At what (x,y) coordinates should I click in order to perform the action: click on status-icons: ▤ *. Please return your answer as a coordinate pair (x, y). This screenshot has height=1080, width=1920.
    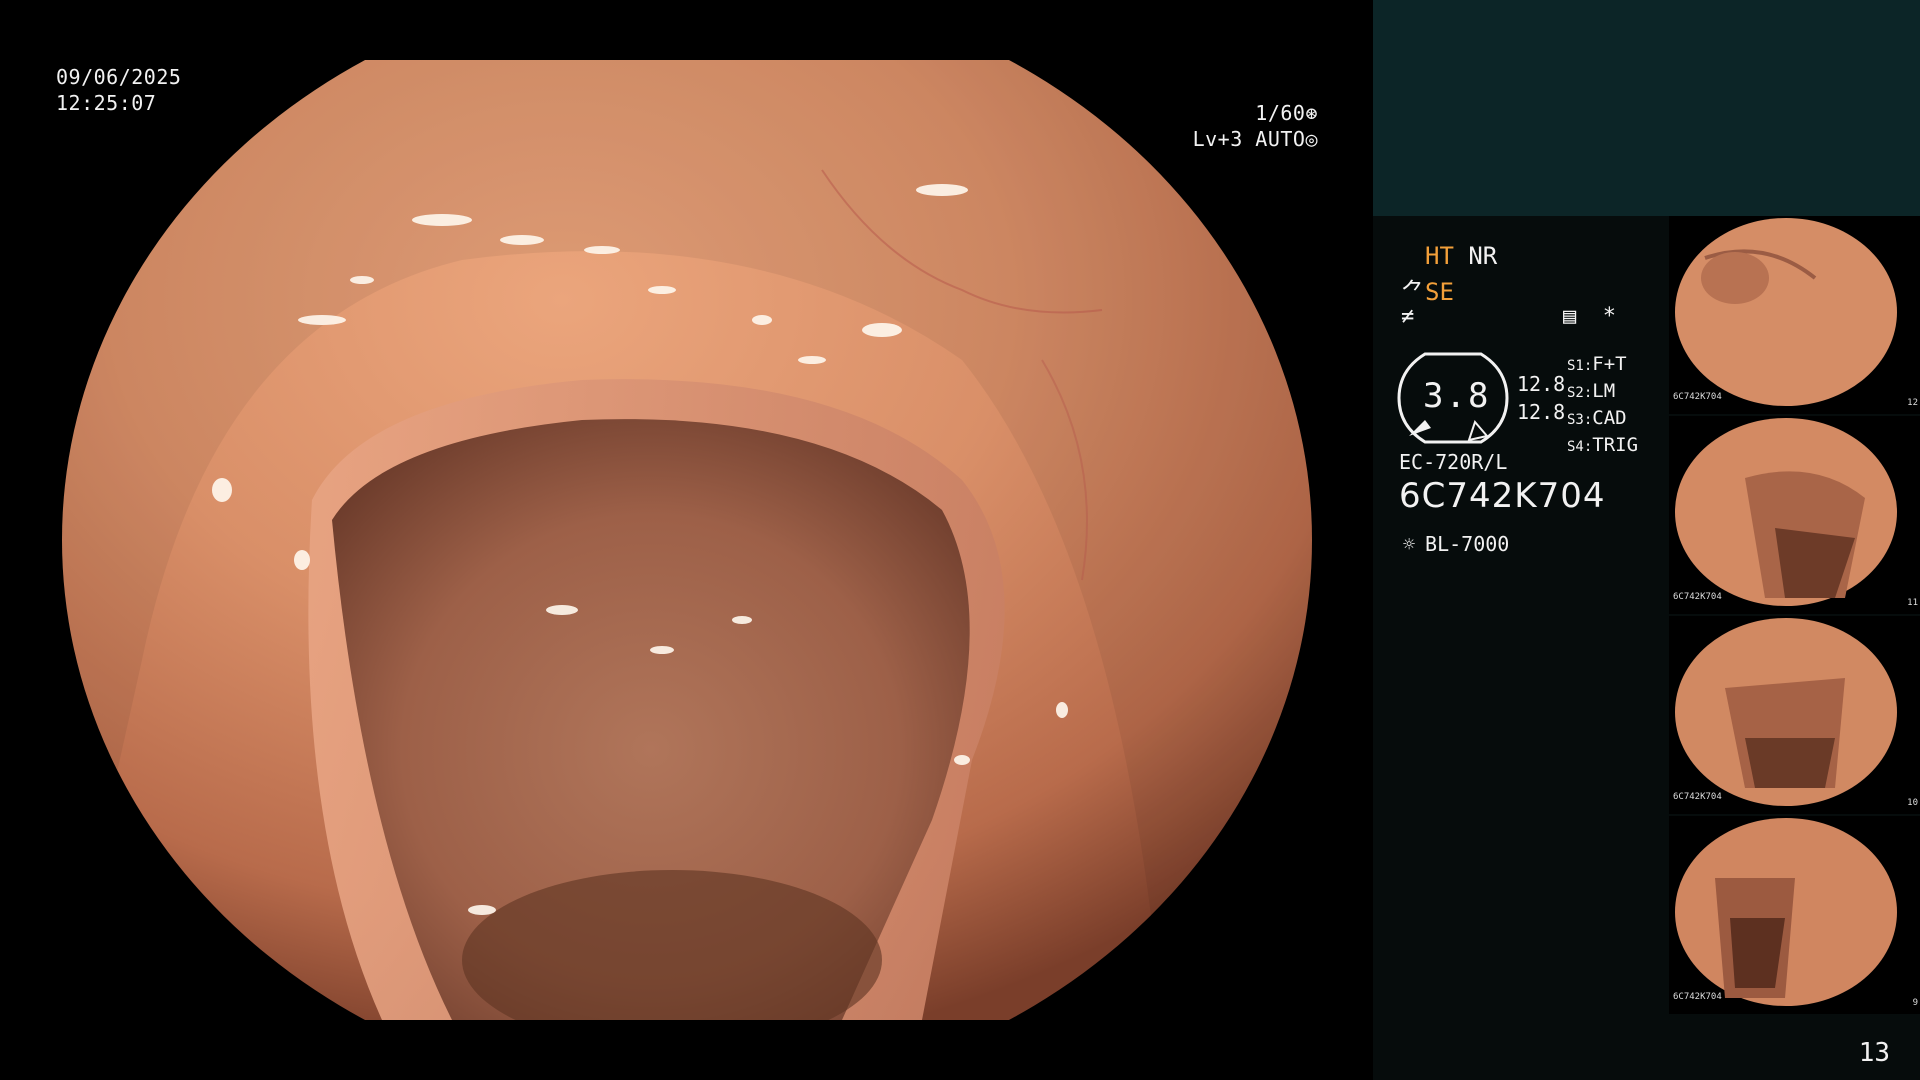
    Looking at the image, I should click on (1589, 316).